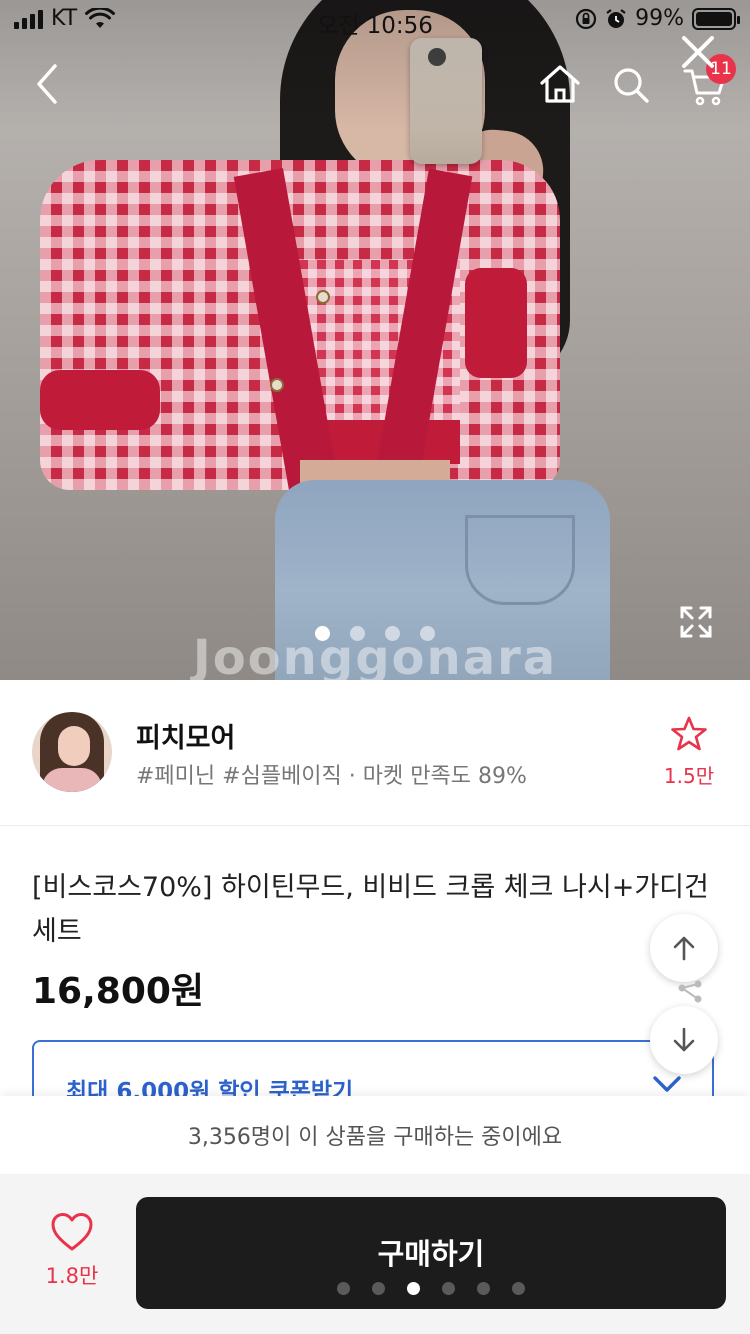 The height and width of the screenshot is (1334, 750). I want to click on home-button, so click(560, 84).